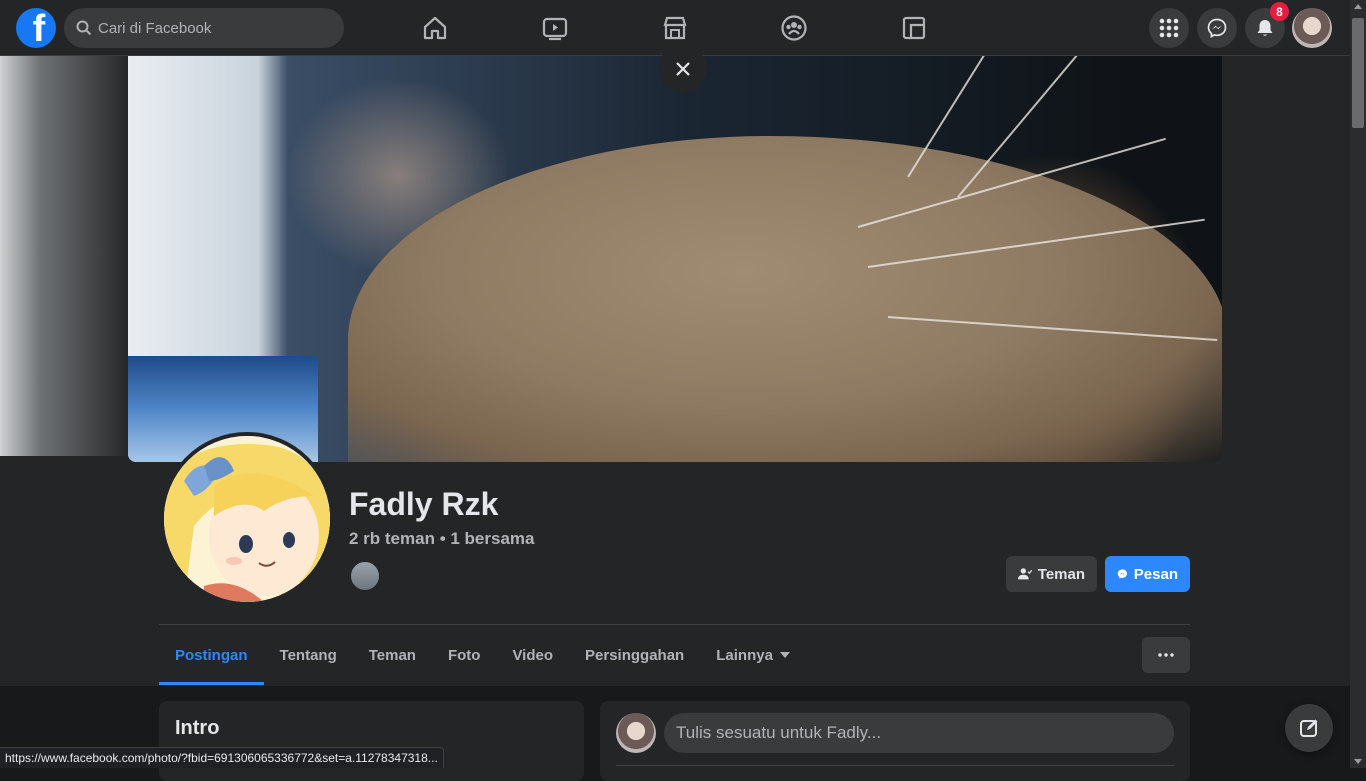  Describe the element at coordinates (84, 28) in the screenshot. I see `search-icon` at that location.